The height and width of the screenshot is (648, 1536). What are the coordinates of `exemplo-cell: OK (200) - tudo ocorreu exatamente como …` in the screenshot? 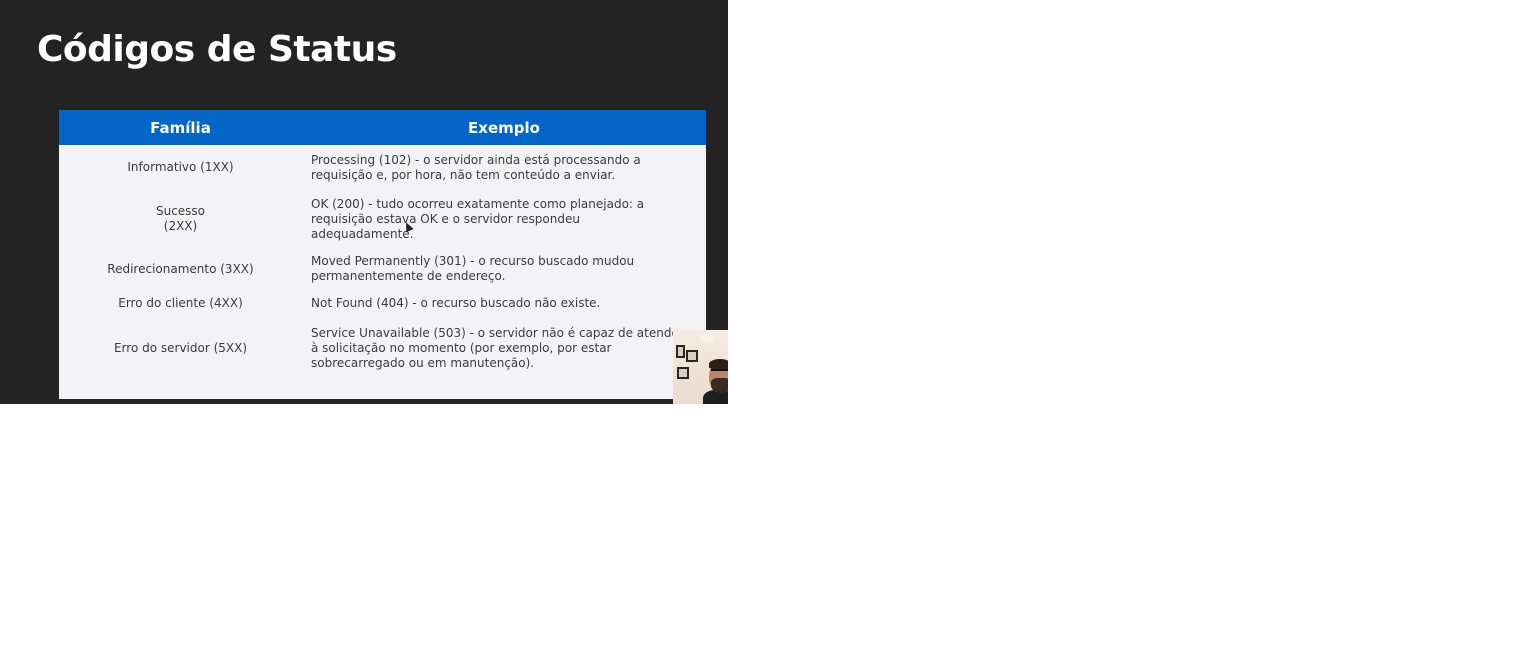 It's located at (478, 218).